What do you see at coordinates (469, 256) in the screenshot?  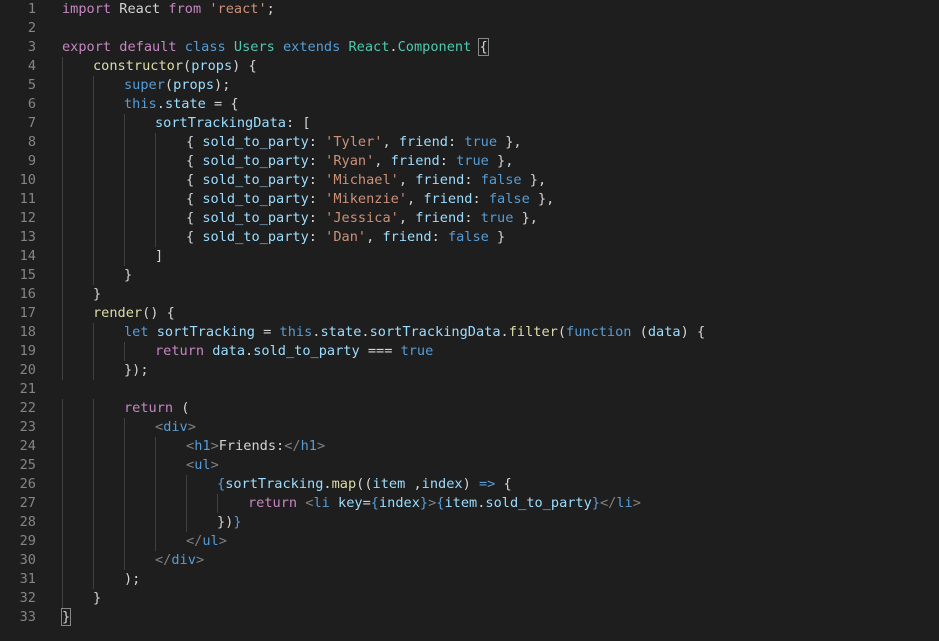 I see `code-line: 14]` at bounding box center [469, 256].